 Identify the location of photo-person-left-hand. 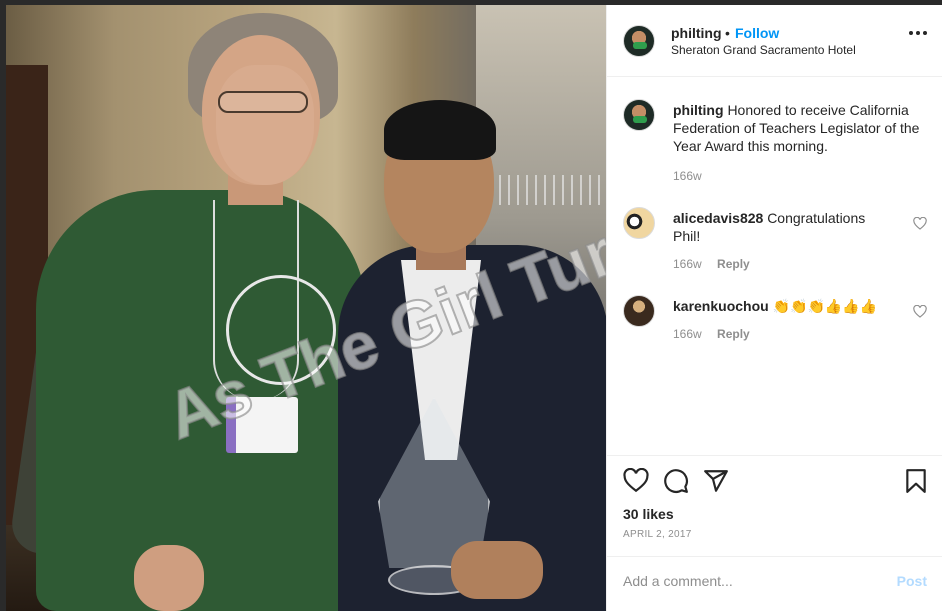
(169, 578).